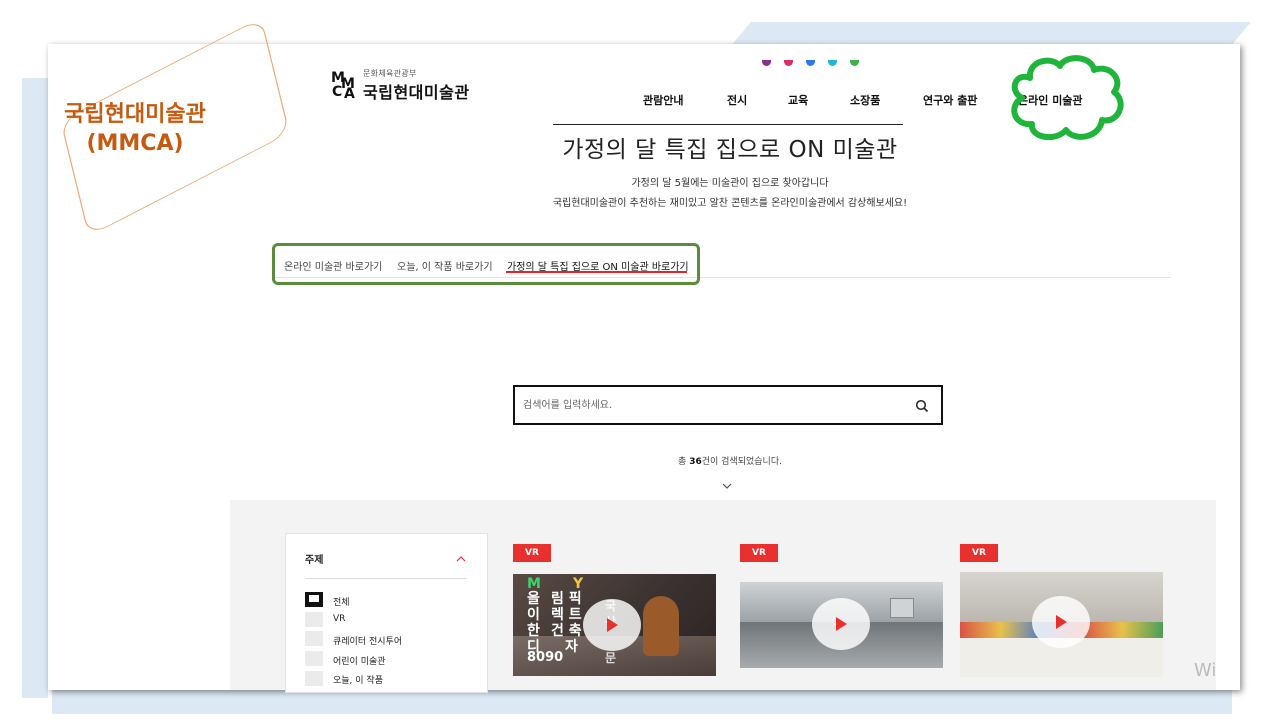 The height and width of the screenshot is (720, 1280). What do you see at coordinates (343, 85) in the screenshot?
I see `mmca-logo-icon: M M C A` at bounding box center [343, 85].